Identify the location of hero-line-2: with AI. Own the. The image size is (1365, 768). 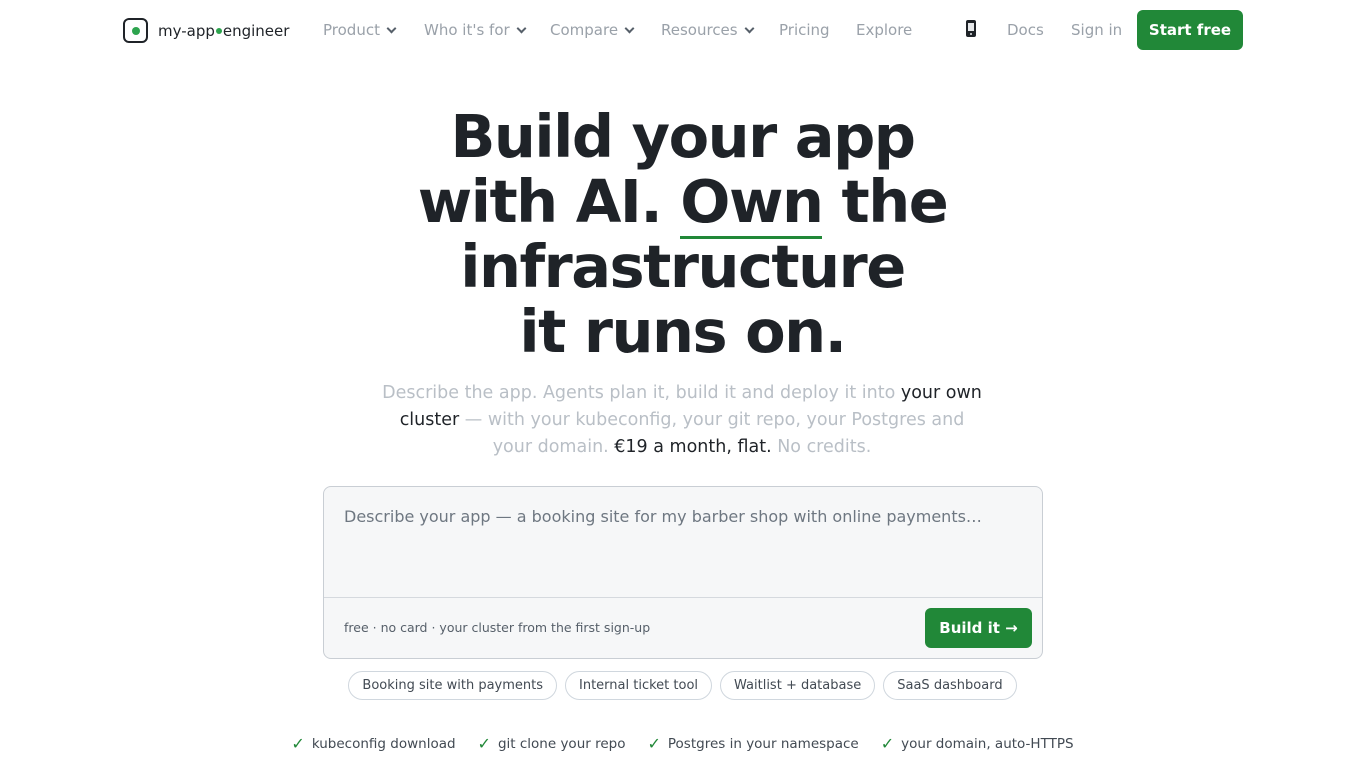
(682, 203).